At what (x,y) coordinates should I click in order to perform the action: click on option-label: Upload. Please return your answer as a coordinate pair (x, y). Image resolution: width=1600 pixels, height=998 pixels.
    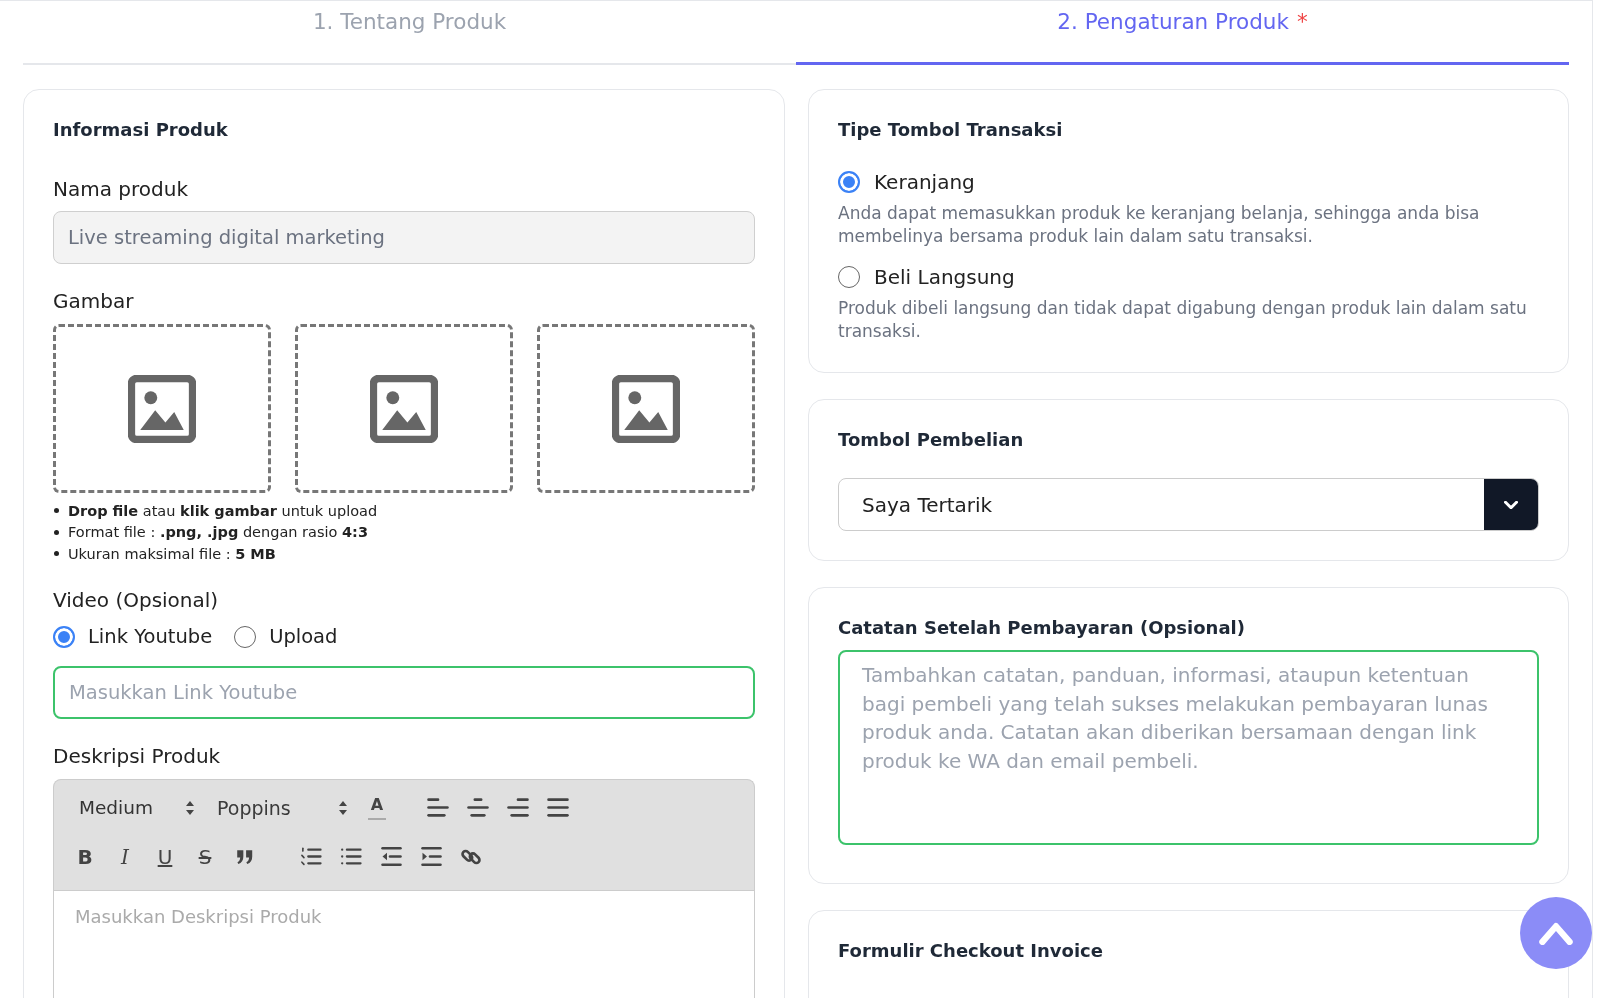
    Looking at the image, I should click on (303, 636).